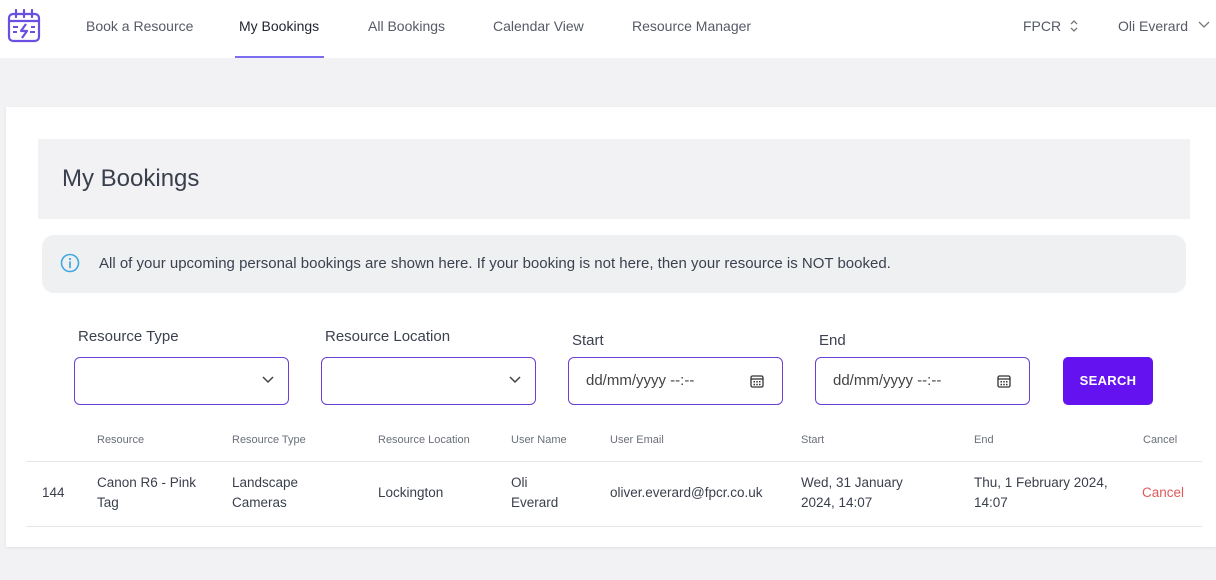 This screenshot has width=1216, height=580. What do you see at coordinates (279, 57) in the screenshot?
I see `active-tab-indicator` at bounding box center [279, 57].